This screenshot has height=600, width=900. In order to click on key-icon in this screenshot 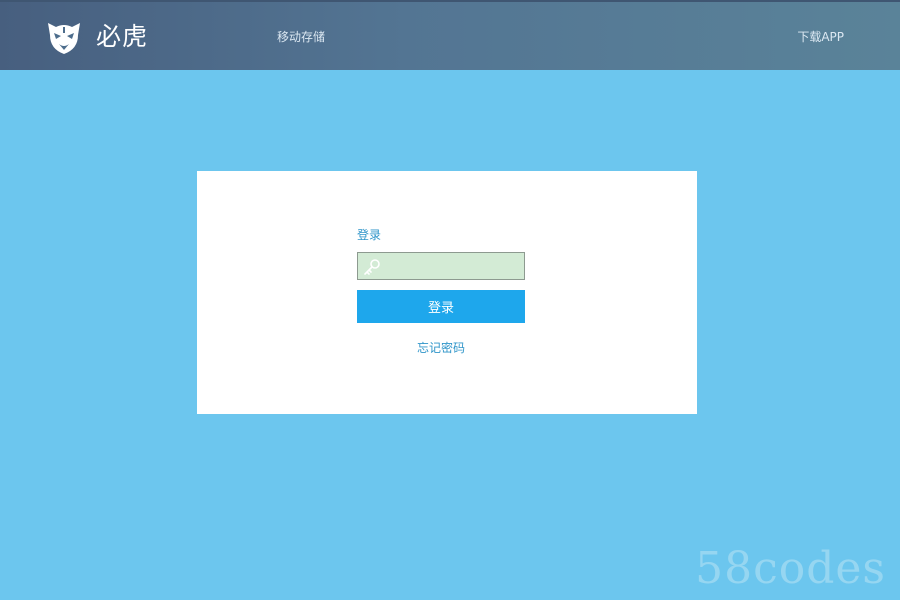, I will do `click(372, 267)`.